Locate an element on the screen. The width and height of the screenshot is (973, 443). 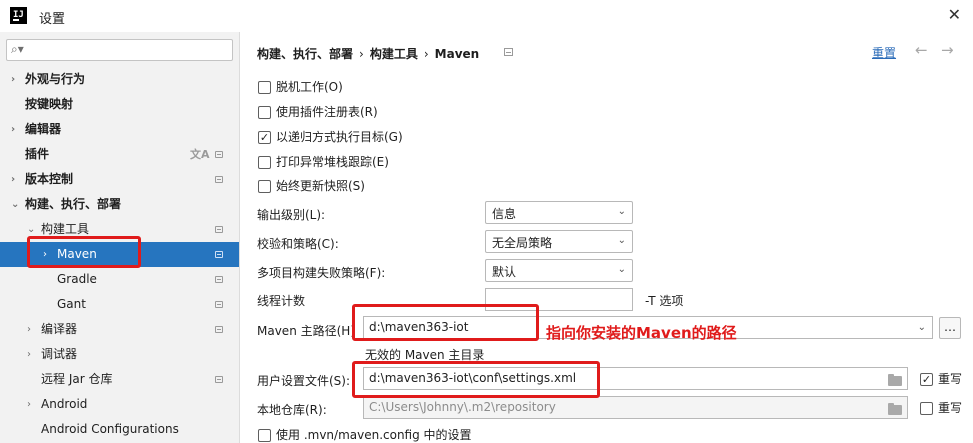
checksum-policy-select: 无全局策略 ⌄ is located at coordinates (559, 241).